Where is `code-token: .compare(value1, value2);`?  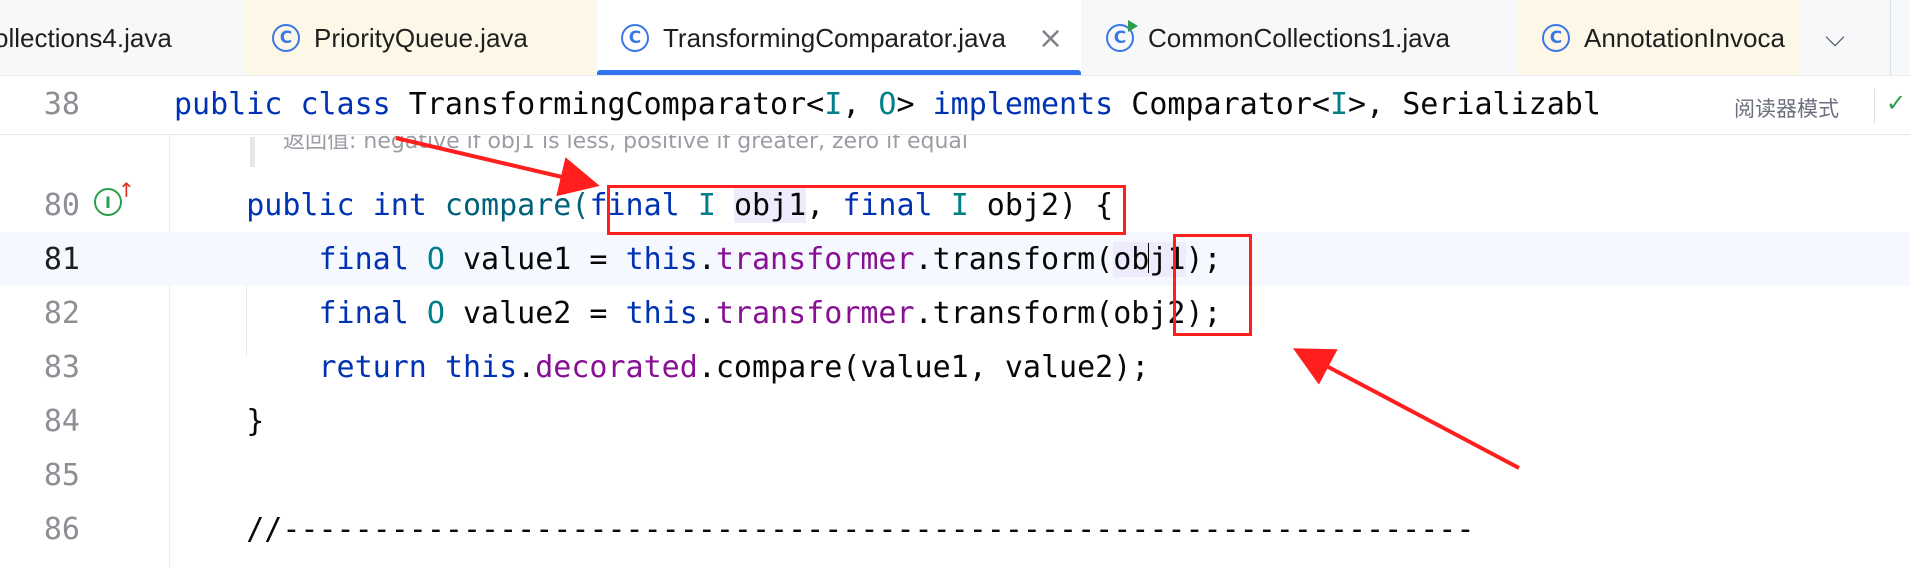
code-token: .compare(value1, value2); is located at coordinates (923, 367).